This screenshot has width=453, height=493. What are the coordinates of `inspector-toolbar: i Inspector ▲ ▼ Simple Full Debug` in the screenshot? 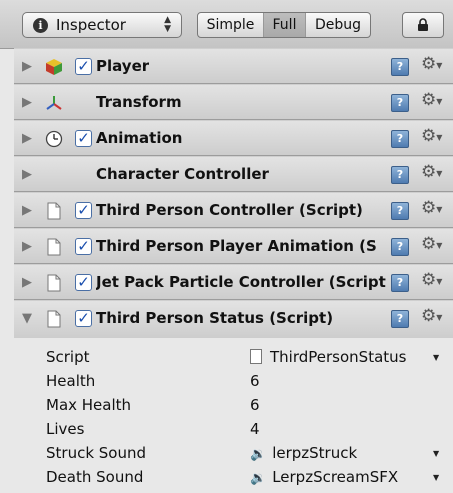 It's located at (226, 24).